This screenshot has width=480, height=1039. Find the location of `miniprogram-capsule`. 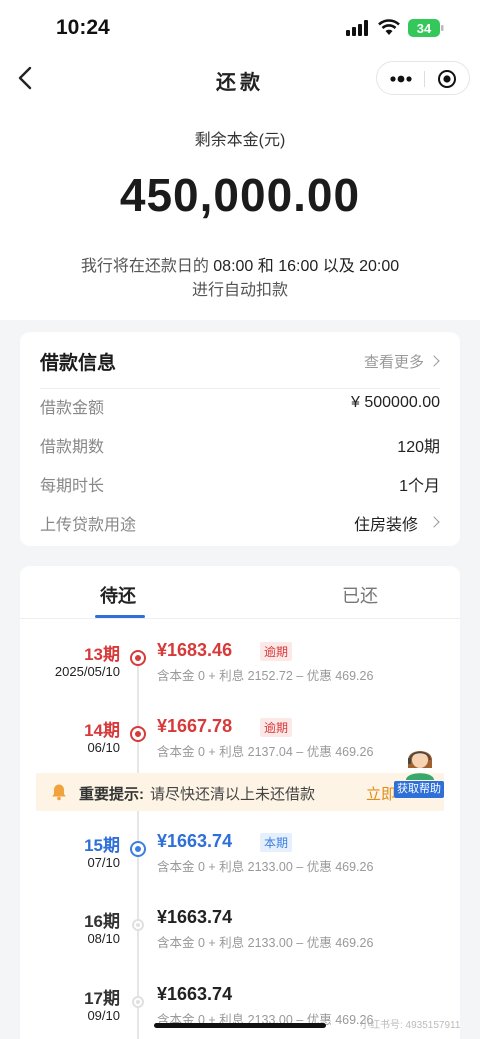

miniprogram-capsule is located at coordinates (423, 78).